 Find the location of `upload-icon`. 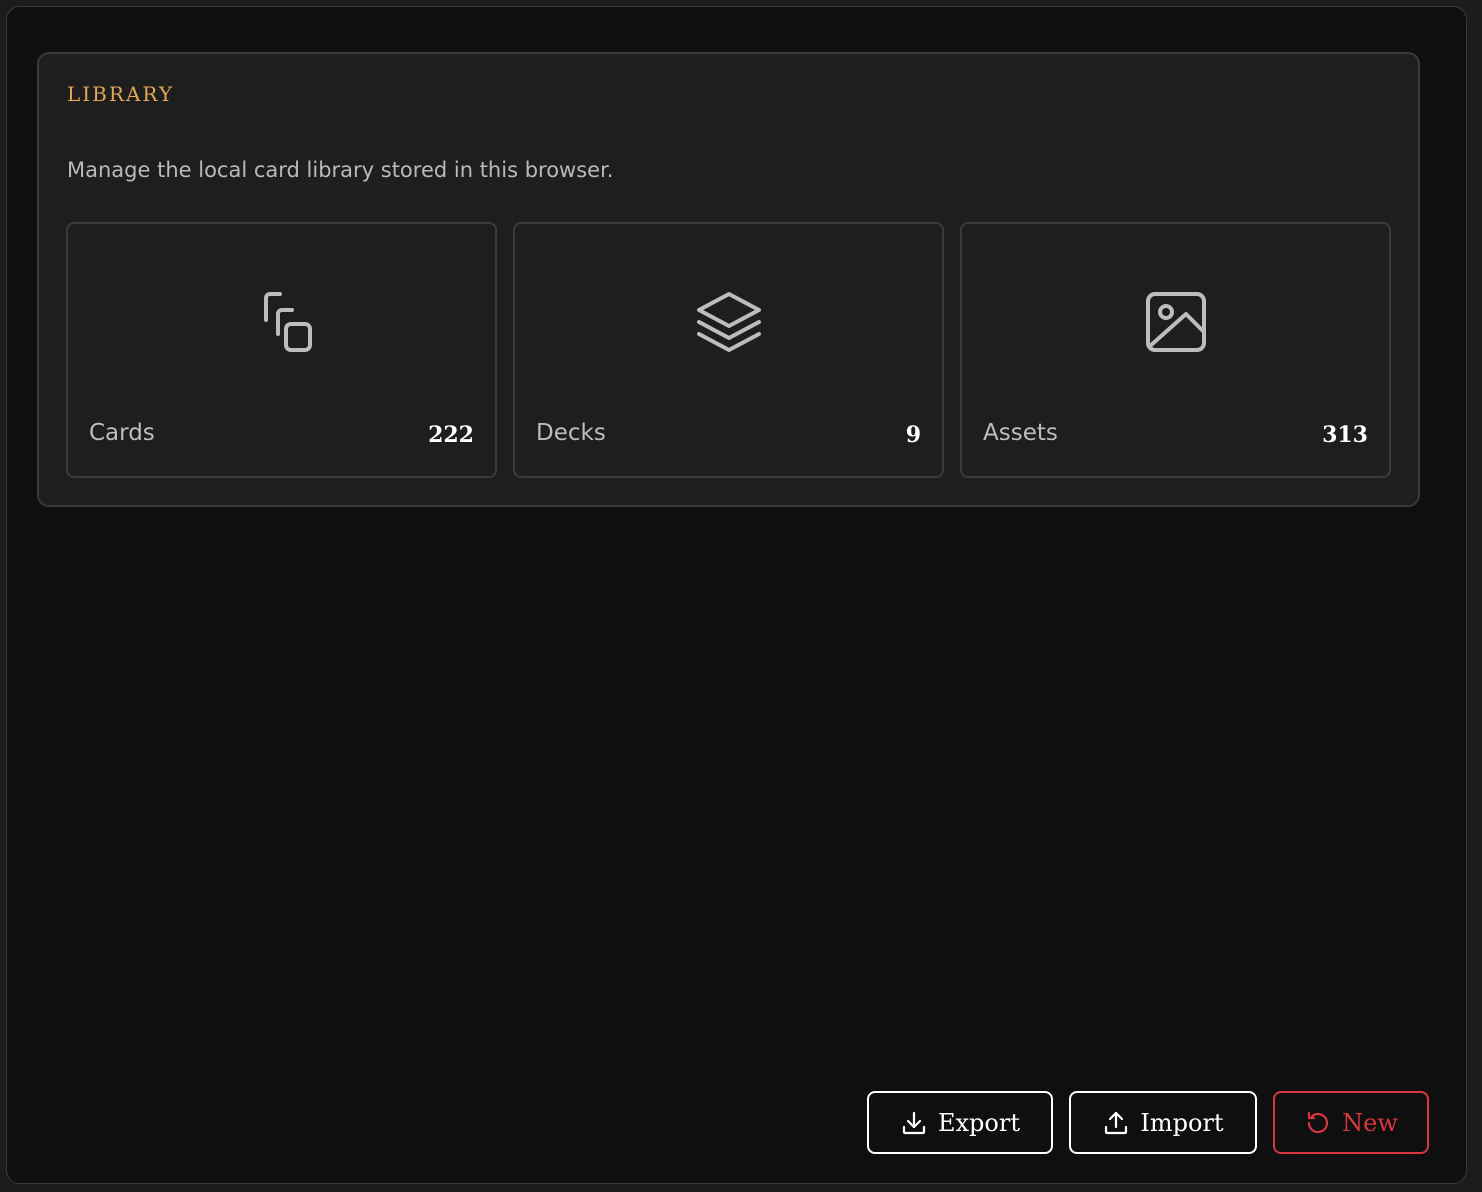

upload-icon is located at coordinates (1116, 1123).